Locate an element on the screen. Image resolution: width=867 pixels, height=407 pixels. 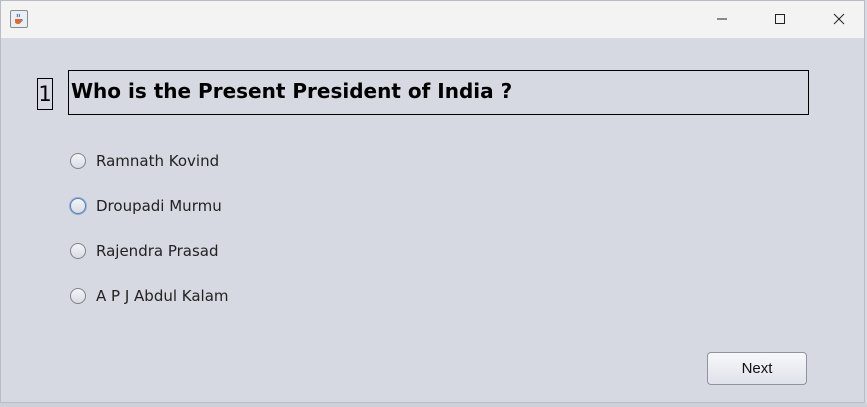
close-button is located at coordinates (839, 19).